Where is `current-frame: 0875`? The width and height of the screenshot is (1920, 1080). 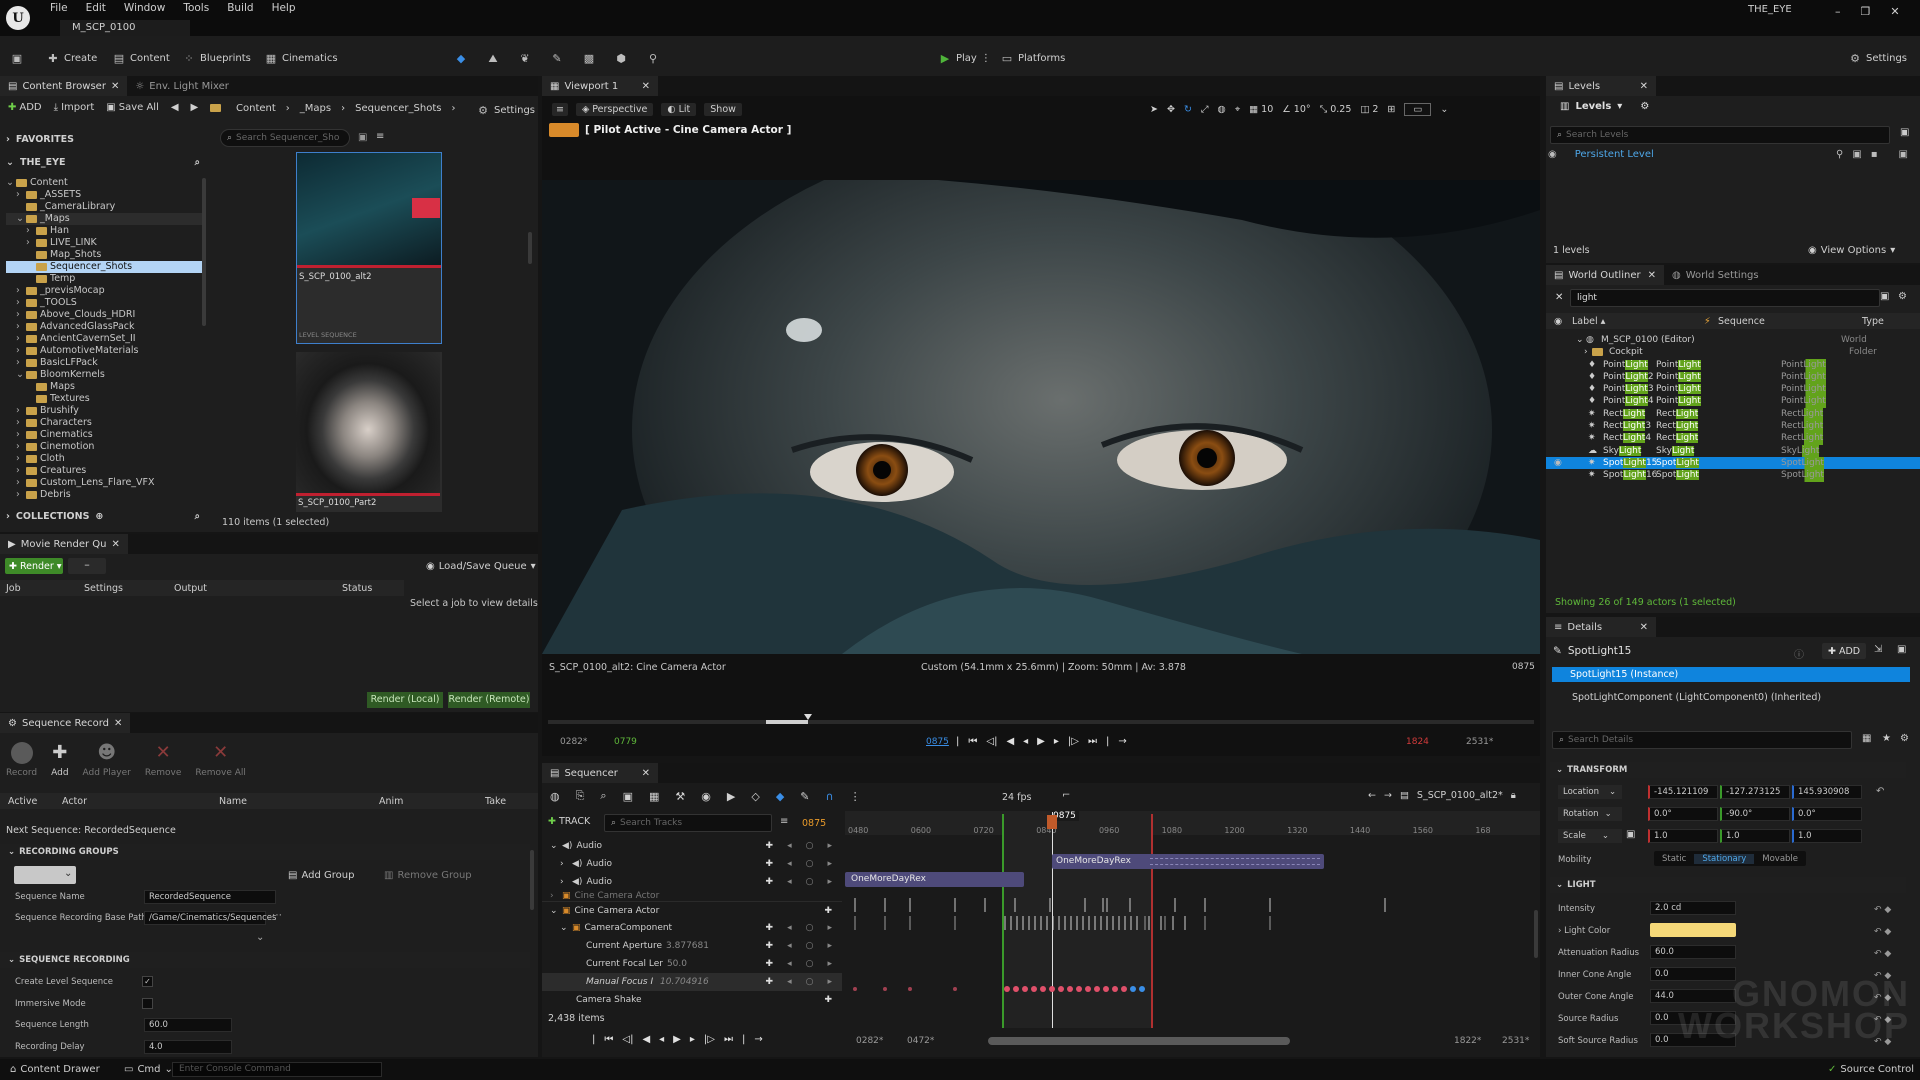
current-frame: 0875 is located at coordinates (941, 742).